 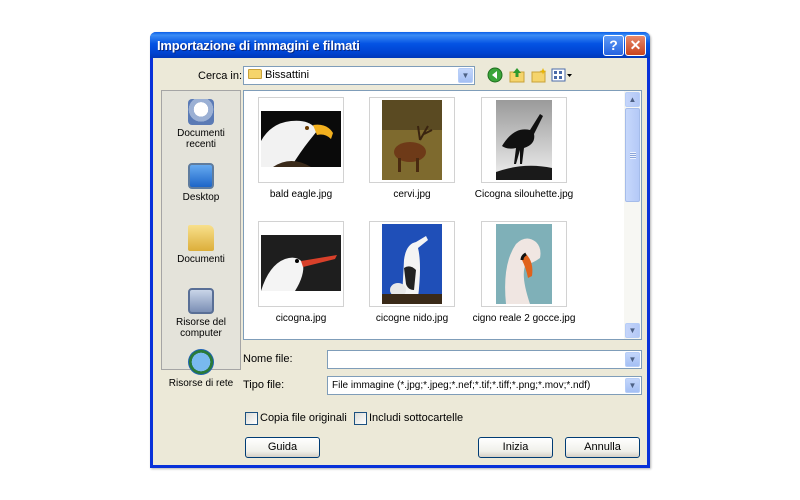 I want to click on look-in-value: Bissattini, so click(x=287, y=75).